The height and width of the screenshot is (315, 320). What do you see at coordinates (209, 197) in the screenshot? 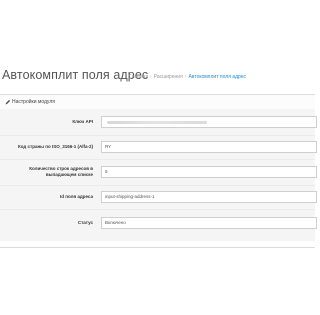
I see `address-field-id-input: input-shipping-address-1` at bounding box center [209, 197].